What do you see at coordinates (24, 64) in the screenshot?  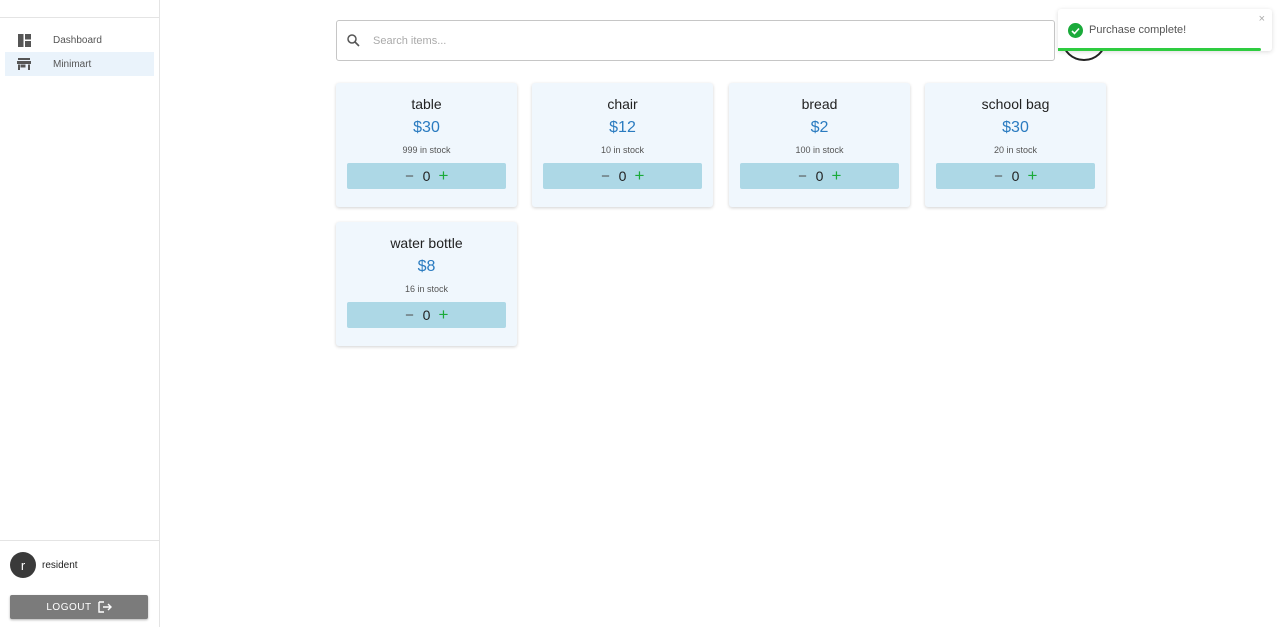 I see `store-icon` at bounding box center [24, 64].